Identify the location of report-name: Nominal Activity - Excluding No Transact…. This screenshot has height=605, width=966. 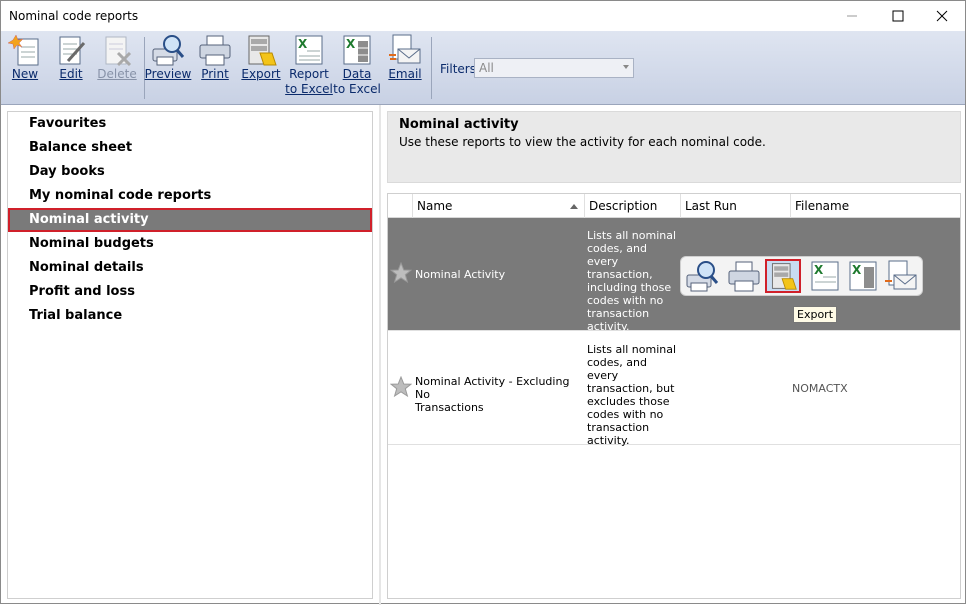
(495, 394).